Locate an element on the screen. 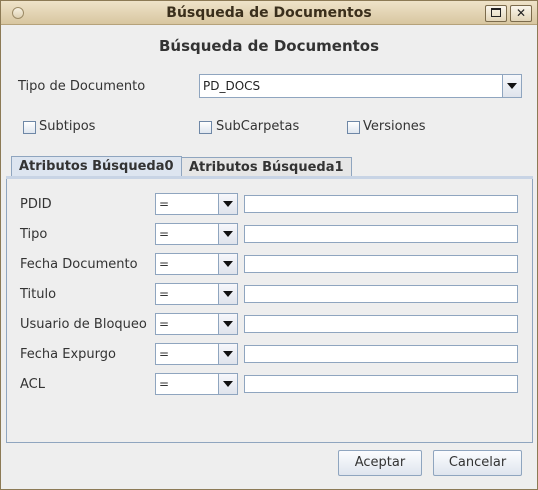 This screenshot has width=538, height=490. doc-type-label: Tipo de Documento is located at coordinates (82, 86).